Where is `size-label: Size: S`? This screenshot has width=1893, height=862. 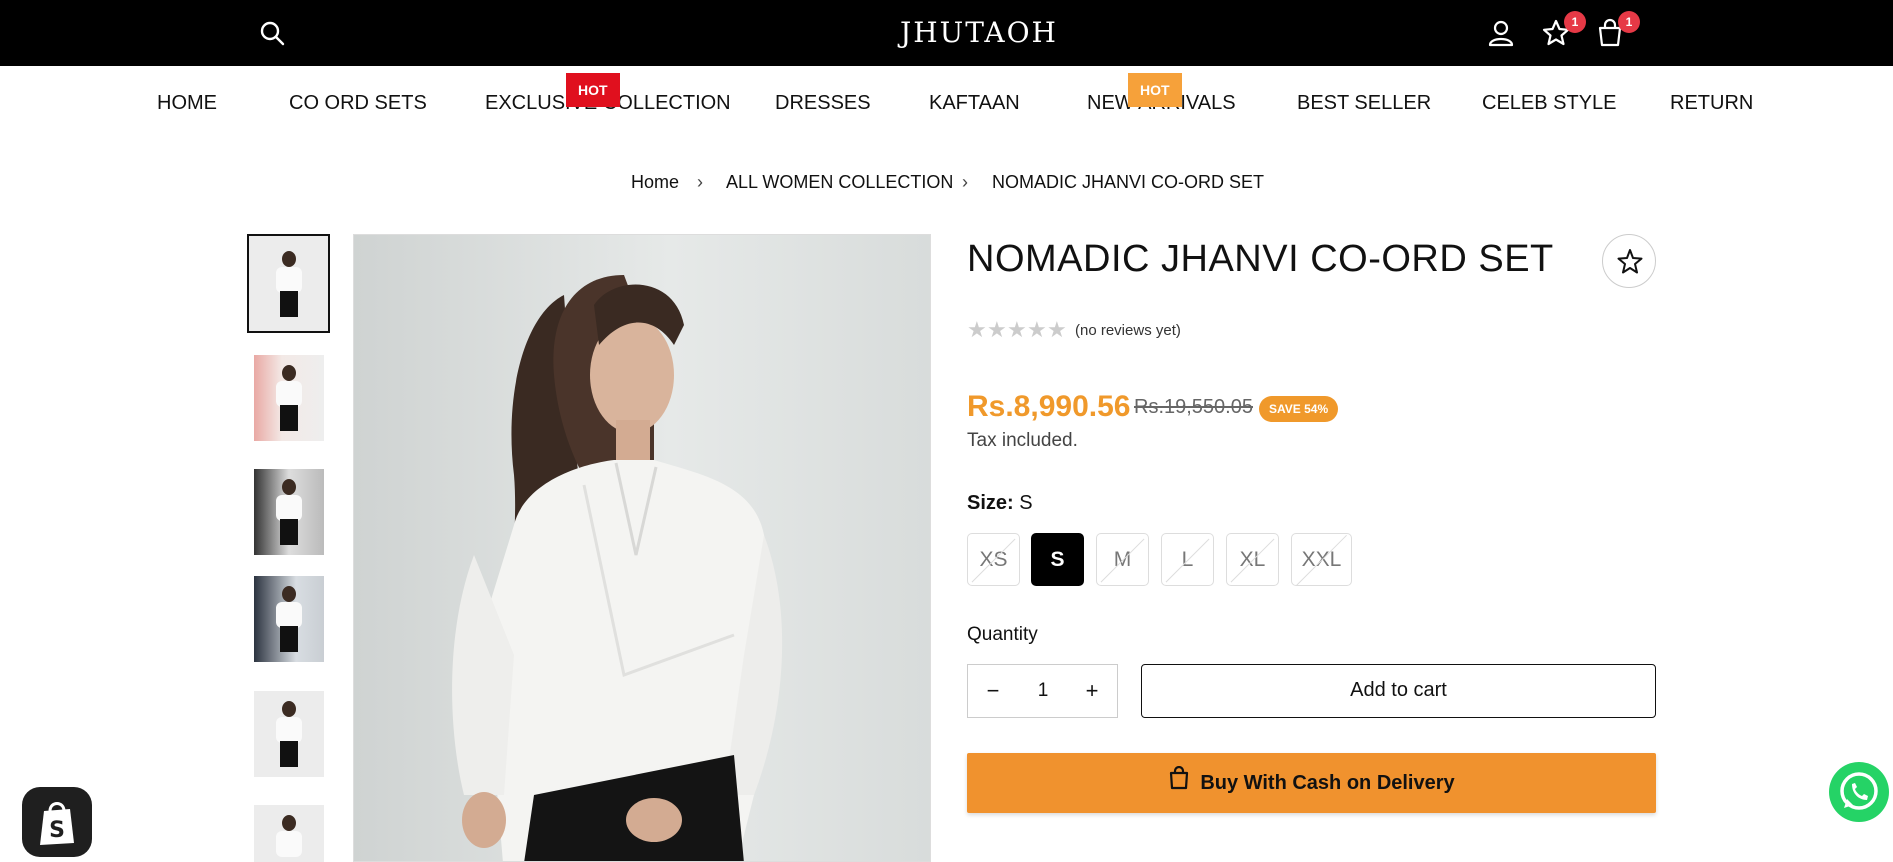
size-label: Size: S is located at coordinates (1000, 503).